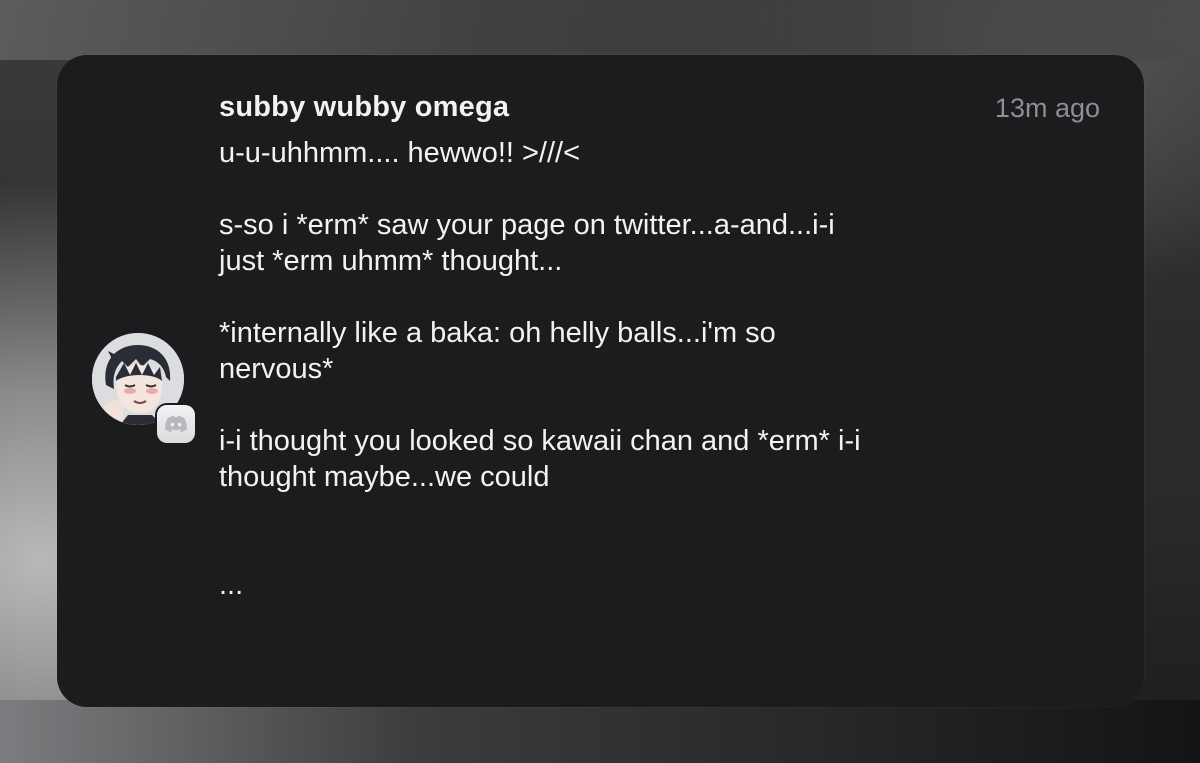 The image size is (1200, 763). I want to click on discord-icon, so click(176, 424).